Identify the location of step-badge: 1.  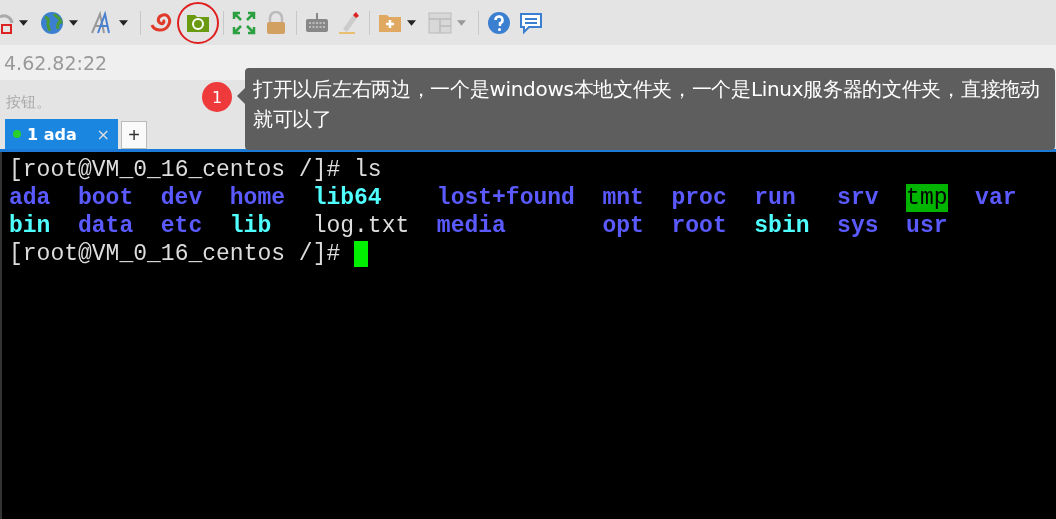
(217, 97).